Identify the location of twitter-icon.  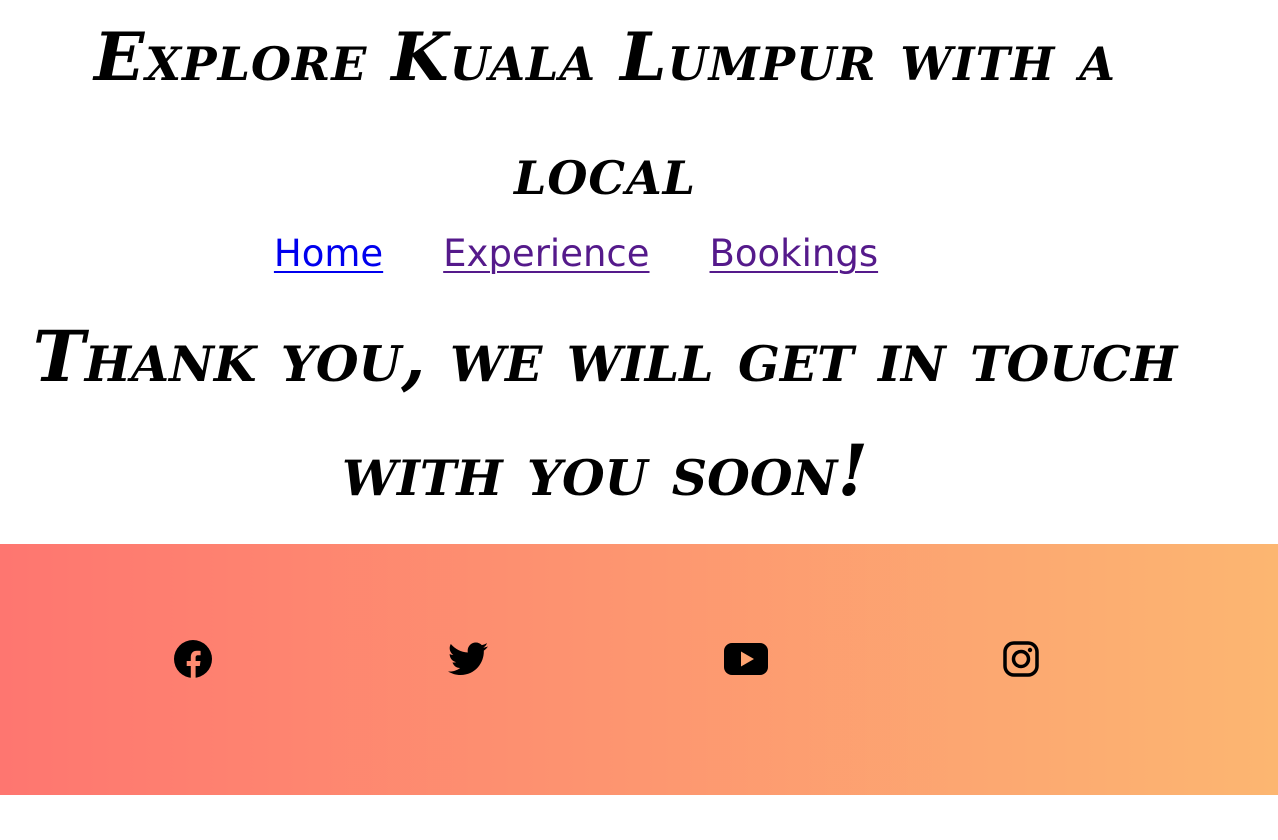
(468, 658).